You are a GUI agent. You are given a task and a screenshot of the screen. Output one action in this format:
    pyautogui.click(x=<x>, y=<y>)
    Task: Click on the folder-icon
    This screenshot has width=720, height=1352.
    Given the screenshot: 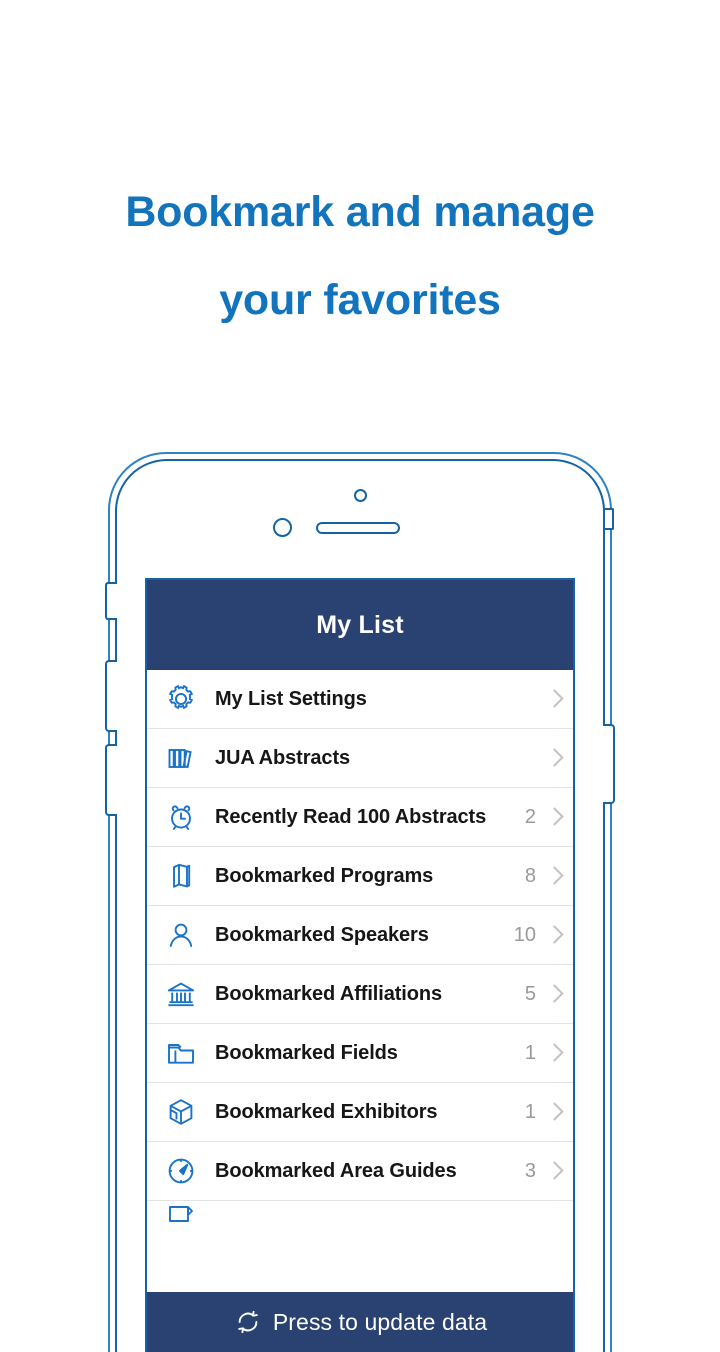 What is the action you would take?
    pyautogui.click(x=181, y=1053)
    